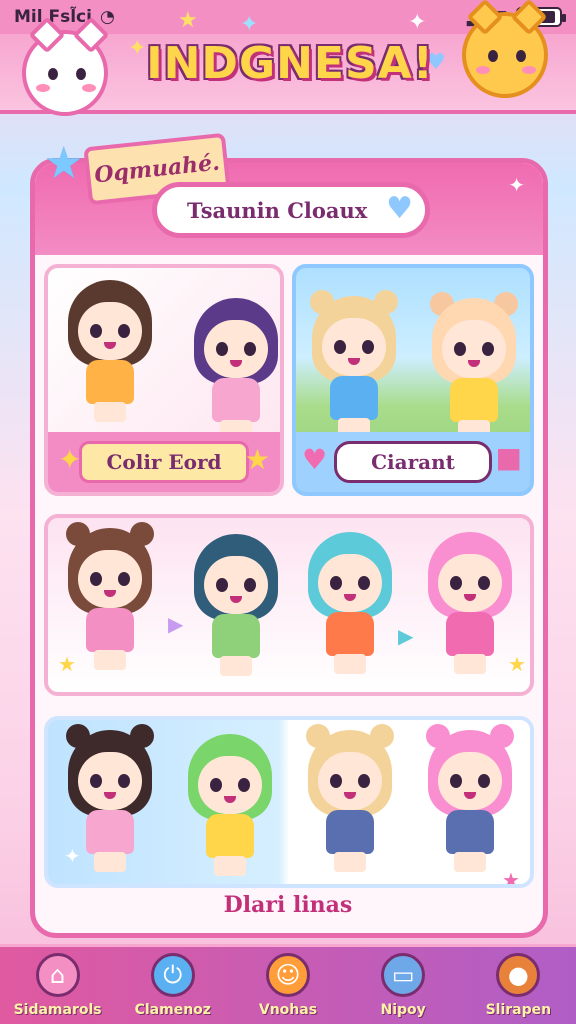  I want to click on app-title: INDGNESA!, so click(290, 63).